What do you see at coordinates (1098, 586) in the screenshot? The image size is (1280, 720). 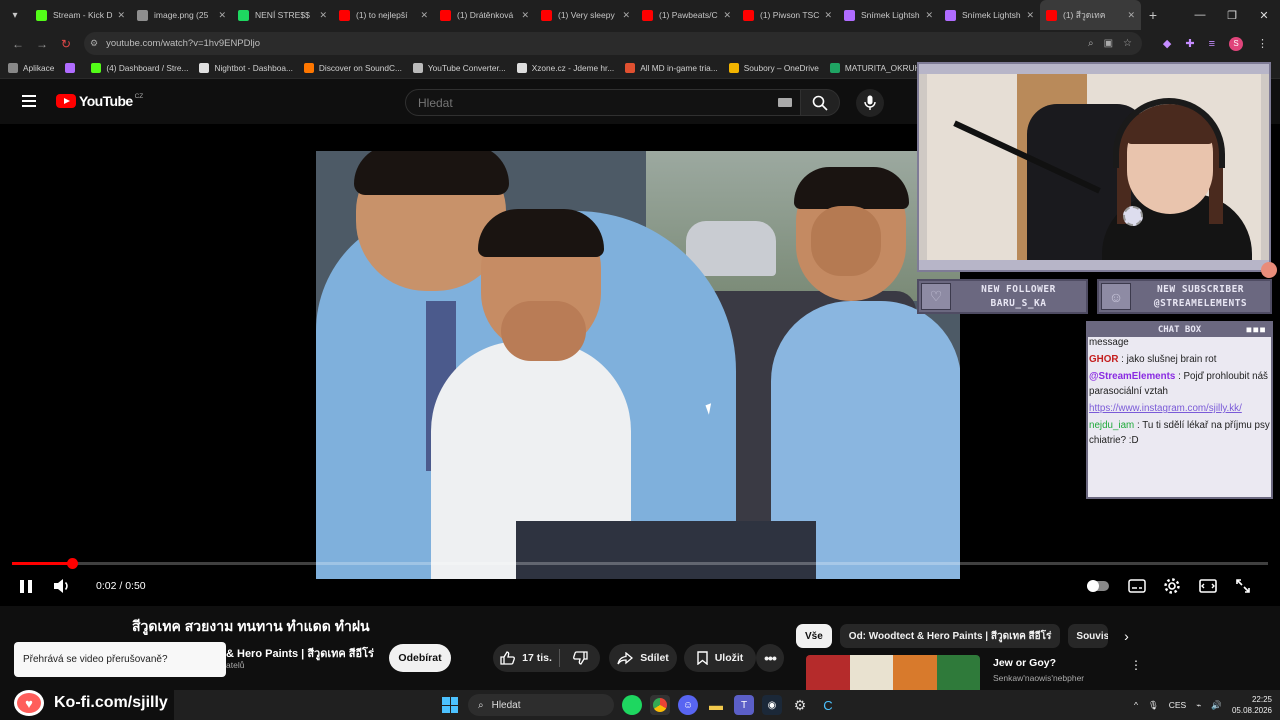 I see `autoplay-toggle` at bounding box center [1098, 586].